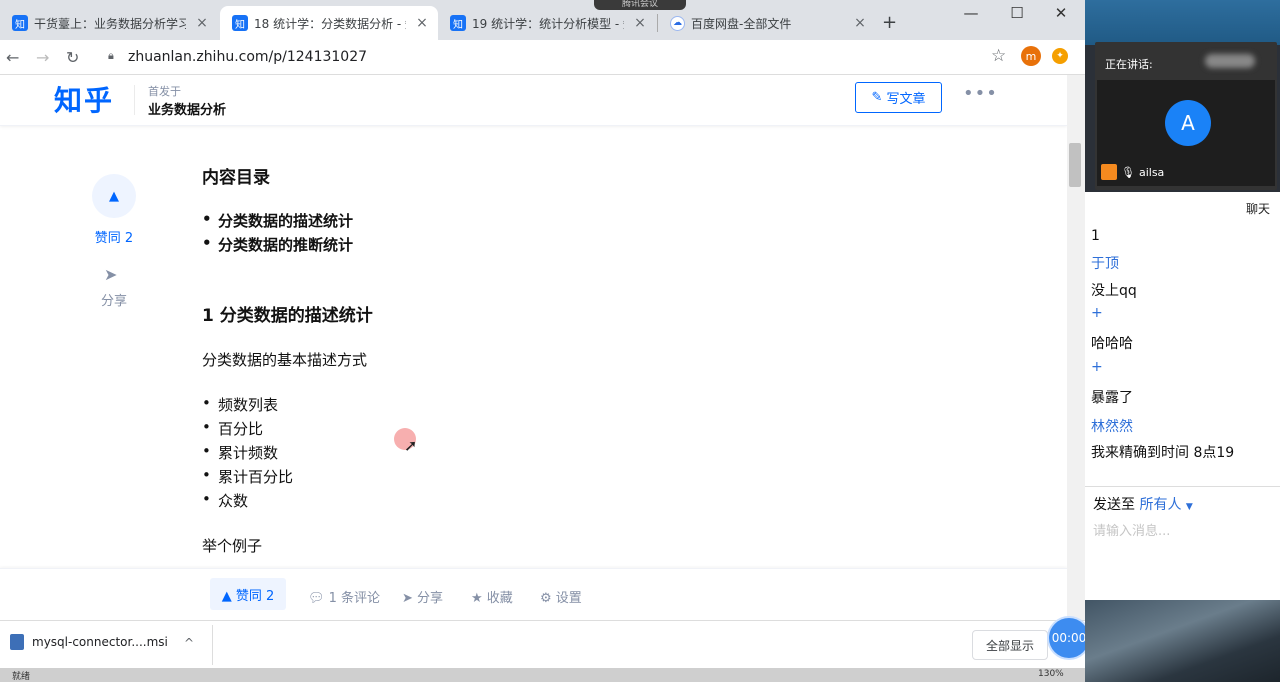  Describe the element at coordinates (287, 316) in the screenshot. I see `section-heading: 1 分类数据的描述统计` at that location.